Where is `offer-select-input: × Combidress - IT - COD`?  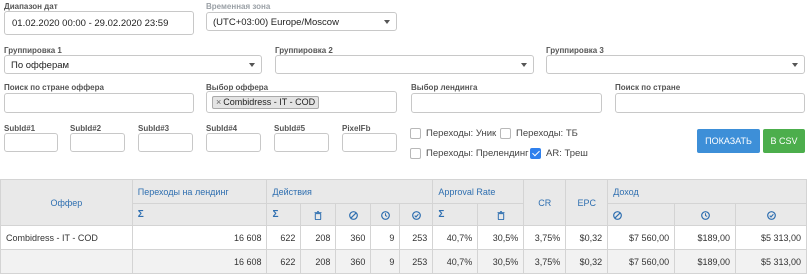 offer-select-input: × Combidress - IT - COD is located at coordinates (301, 102).